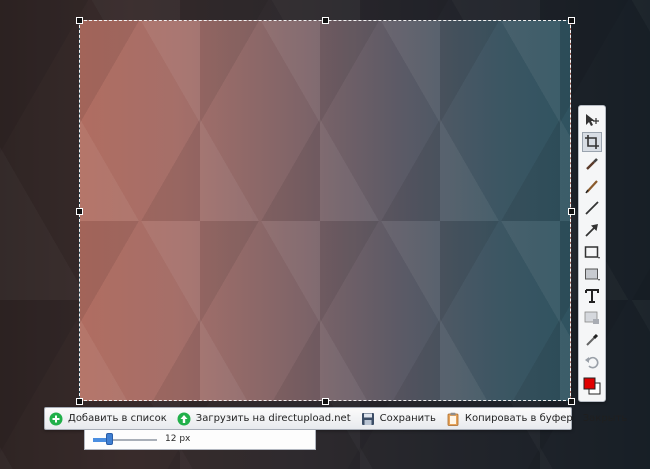 This screenshot has width=650, height=469. What do you see at coordinates (592, 362) in the screenshot?
I see `undo-icon` at bounding box center [592, 362].